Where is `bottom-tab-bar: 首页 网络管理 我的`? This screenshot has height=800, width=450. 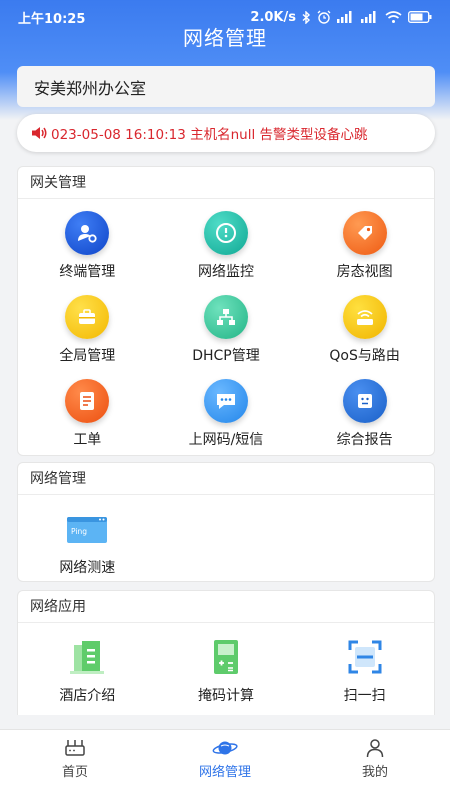 bottom-tab-bar: 首页 网络管理 我的 is located at coordinates (225, 764).